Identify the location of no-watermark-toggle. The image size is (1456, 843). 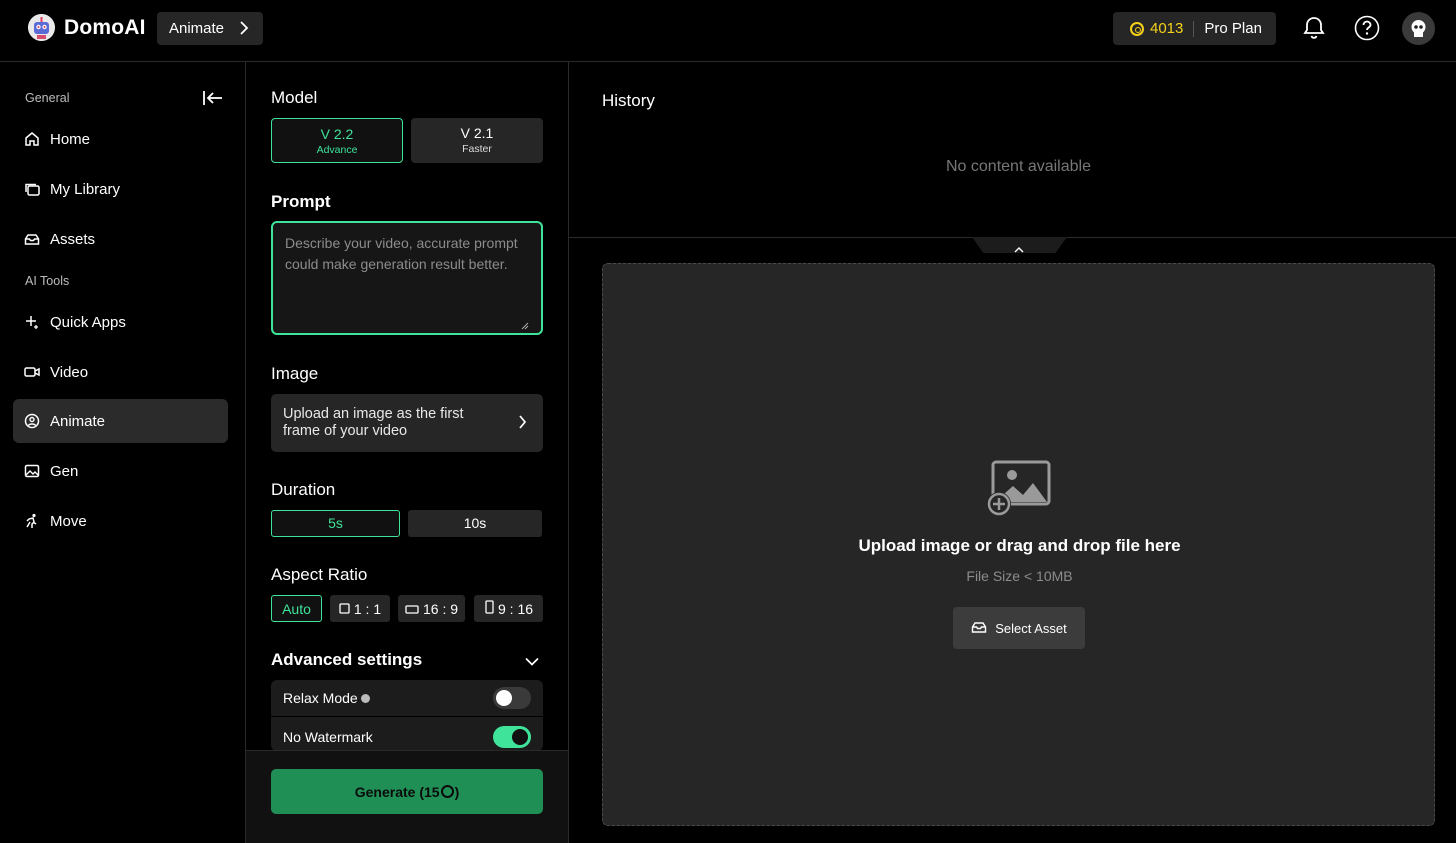
(512, 736).